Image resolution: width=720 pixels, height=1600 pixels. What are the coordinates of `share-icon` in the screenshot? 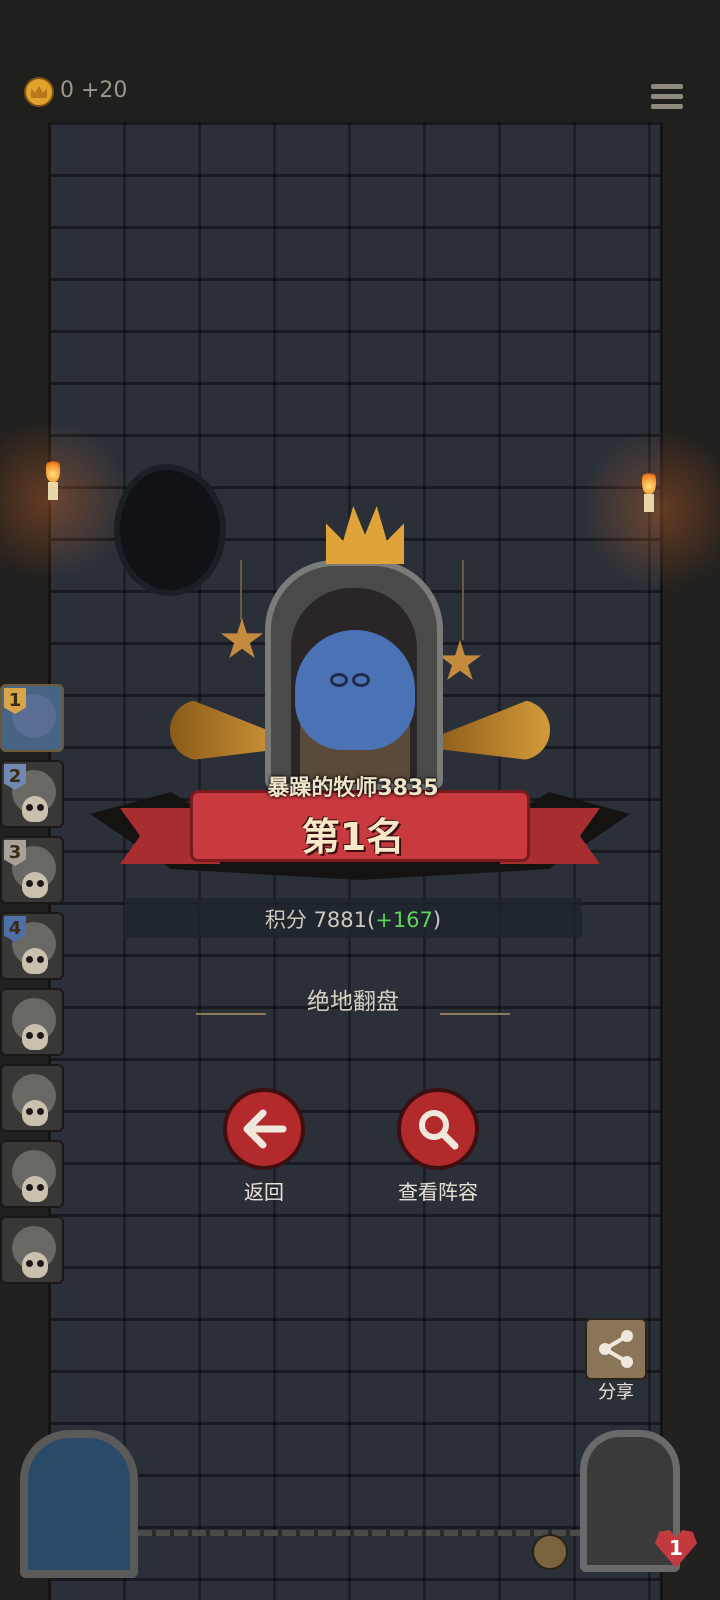 It's located at (616, 1349).